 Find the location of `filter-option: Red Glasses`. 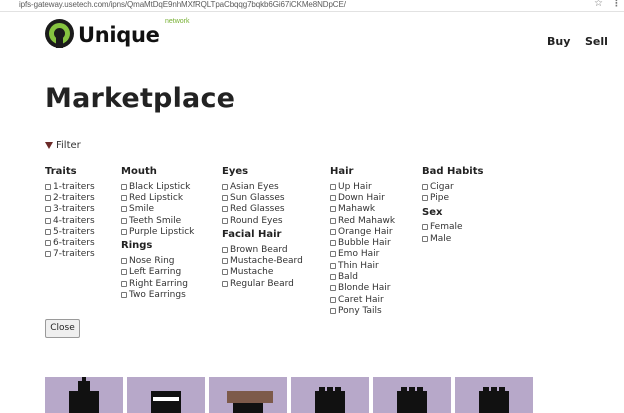

filter-option: Red Glasses is located at coordinates (262, 209).